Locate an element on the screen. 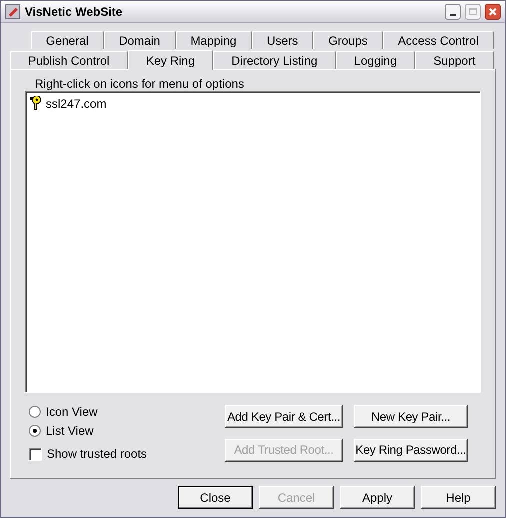 The image size is (506, 518). close-icon is located at coordinates (493, 12).